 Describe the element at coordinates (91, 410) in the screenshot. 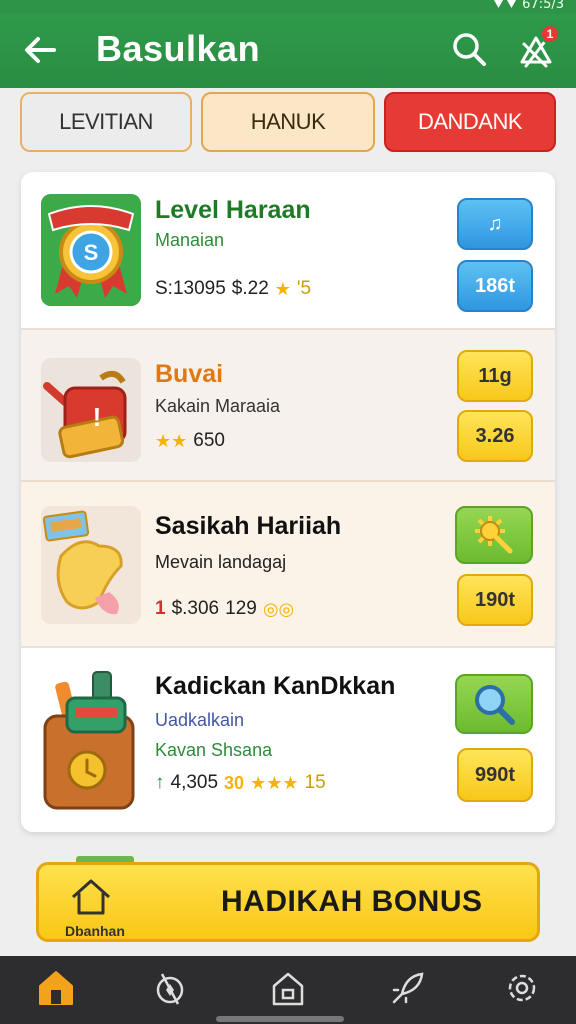

I see `fuel-can-icon: !` at that location.